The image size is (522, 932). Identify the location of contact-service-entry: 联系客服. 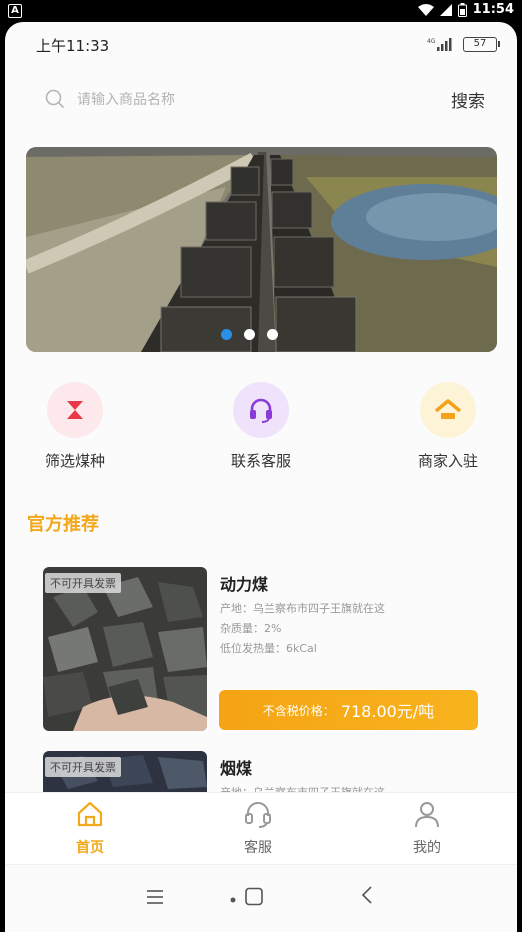
(261, 426).